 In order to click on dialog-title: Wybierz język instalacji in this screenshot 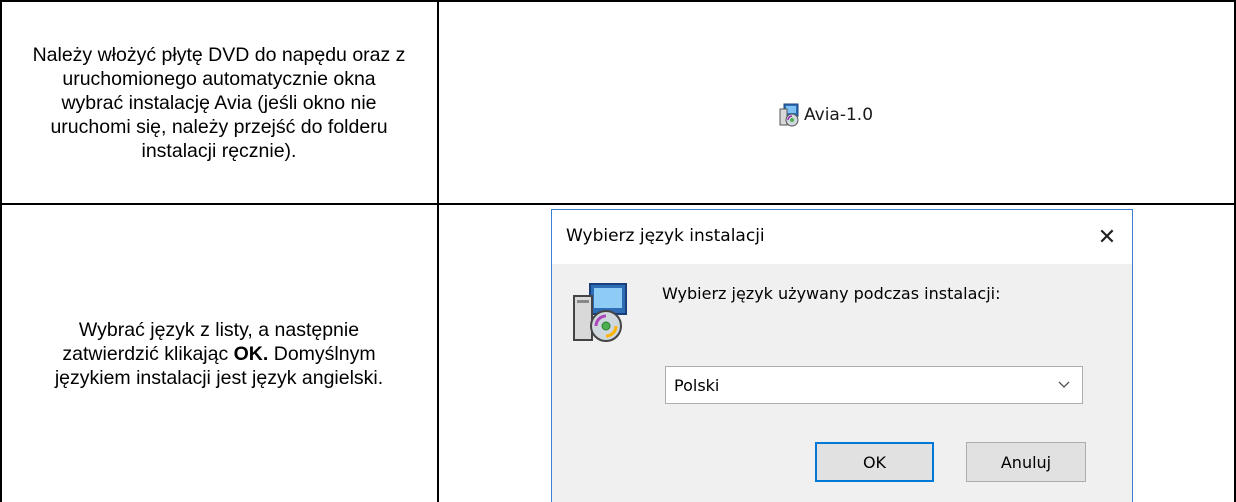, I will do `click(665, 236)`.